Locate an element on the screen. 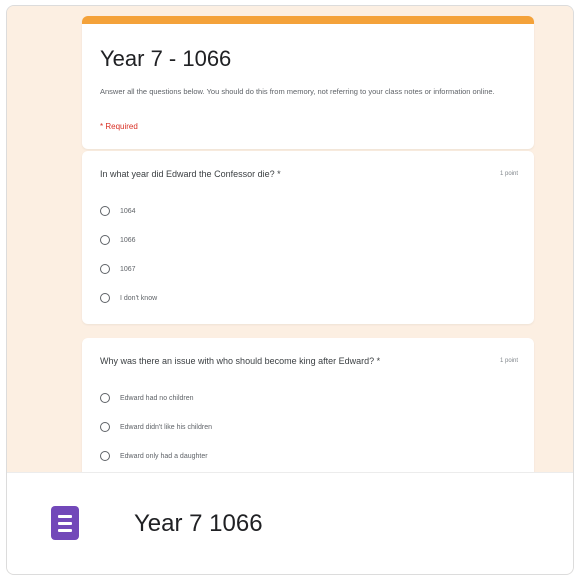  option-label: I don't know is located at coordinates (139, 298).